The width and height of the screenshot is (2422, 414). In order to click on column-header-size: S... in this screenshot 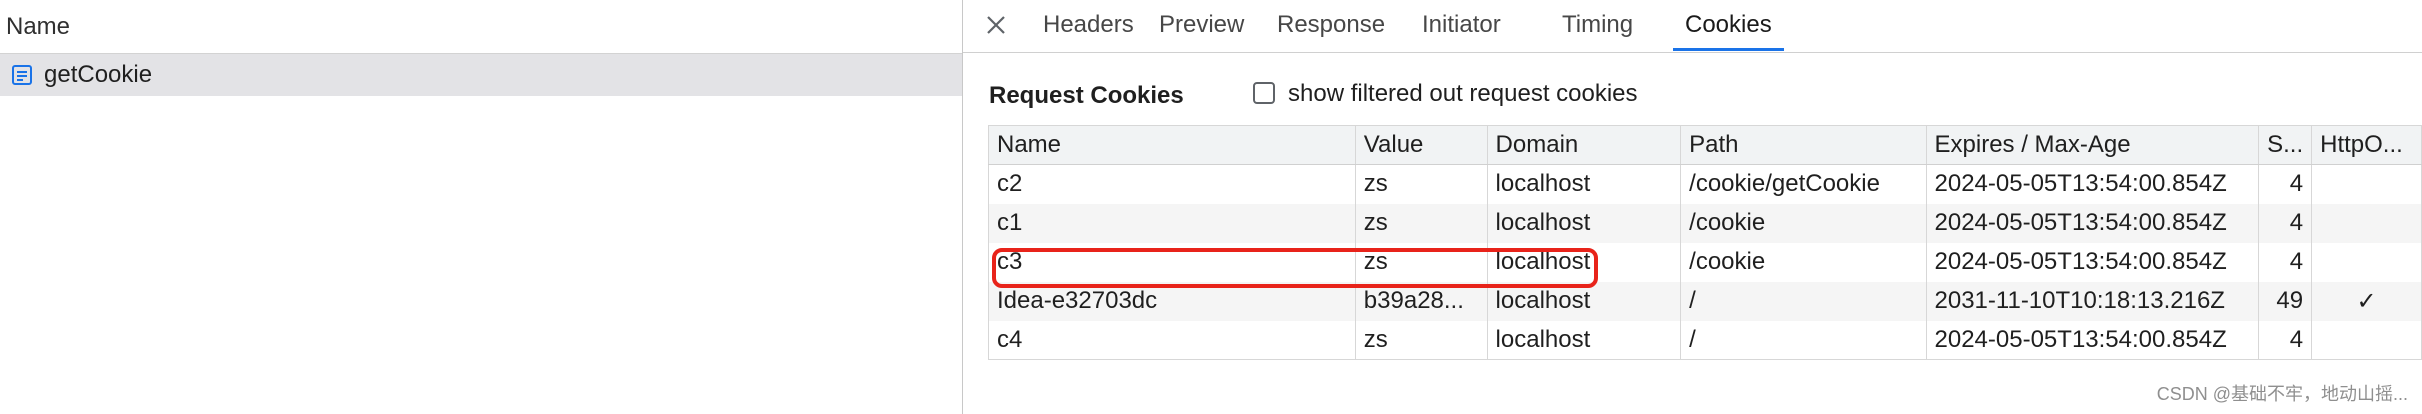, I will do `click(2285, 145)`.